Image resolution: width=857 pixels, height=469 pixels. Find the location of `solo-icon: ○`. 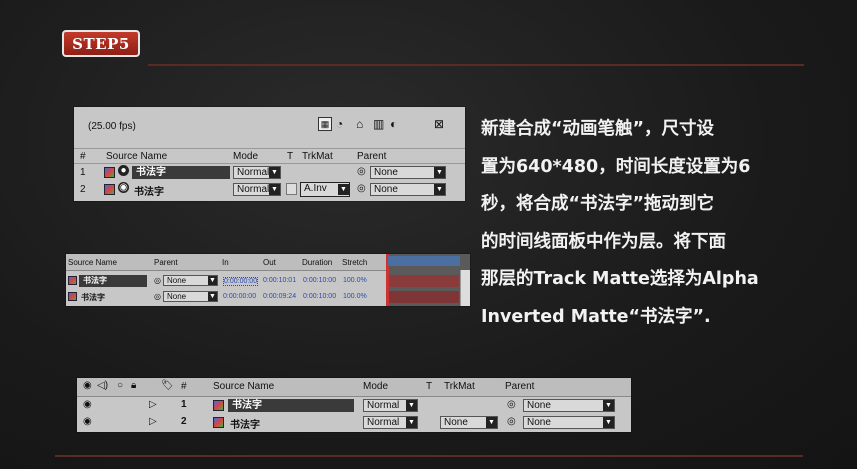

solo-icon: ○ is located at coordinates (120, 385).